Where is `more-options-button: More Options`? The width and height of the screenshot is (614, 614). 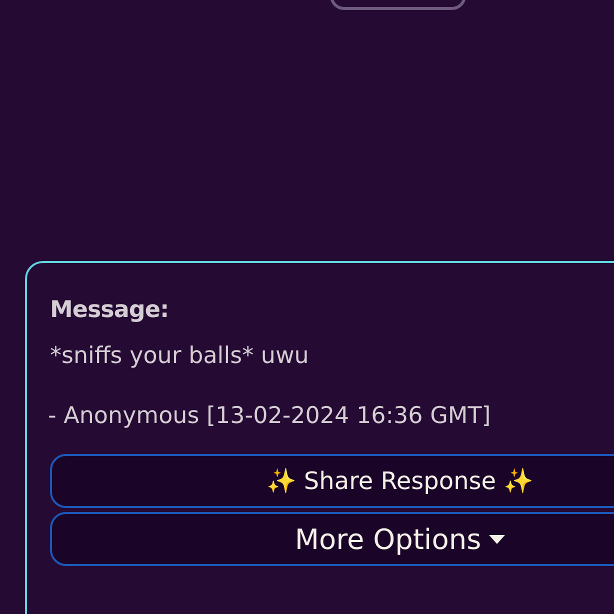
more-options-button: More Options is located at coordinates (332, 539).